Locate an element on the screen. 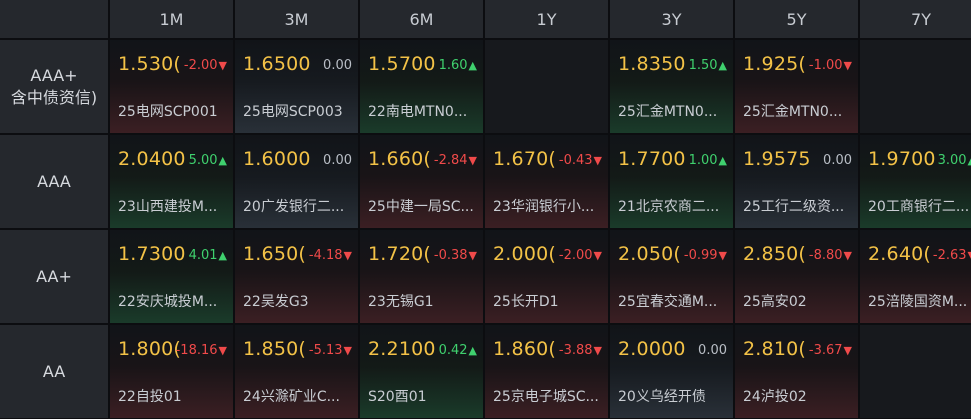 The width and height of the screenshot is (971, 419). change-value: -5.13▼ is located at coordinates (330, 350).